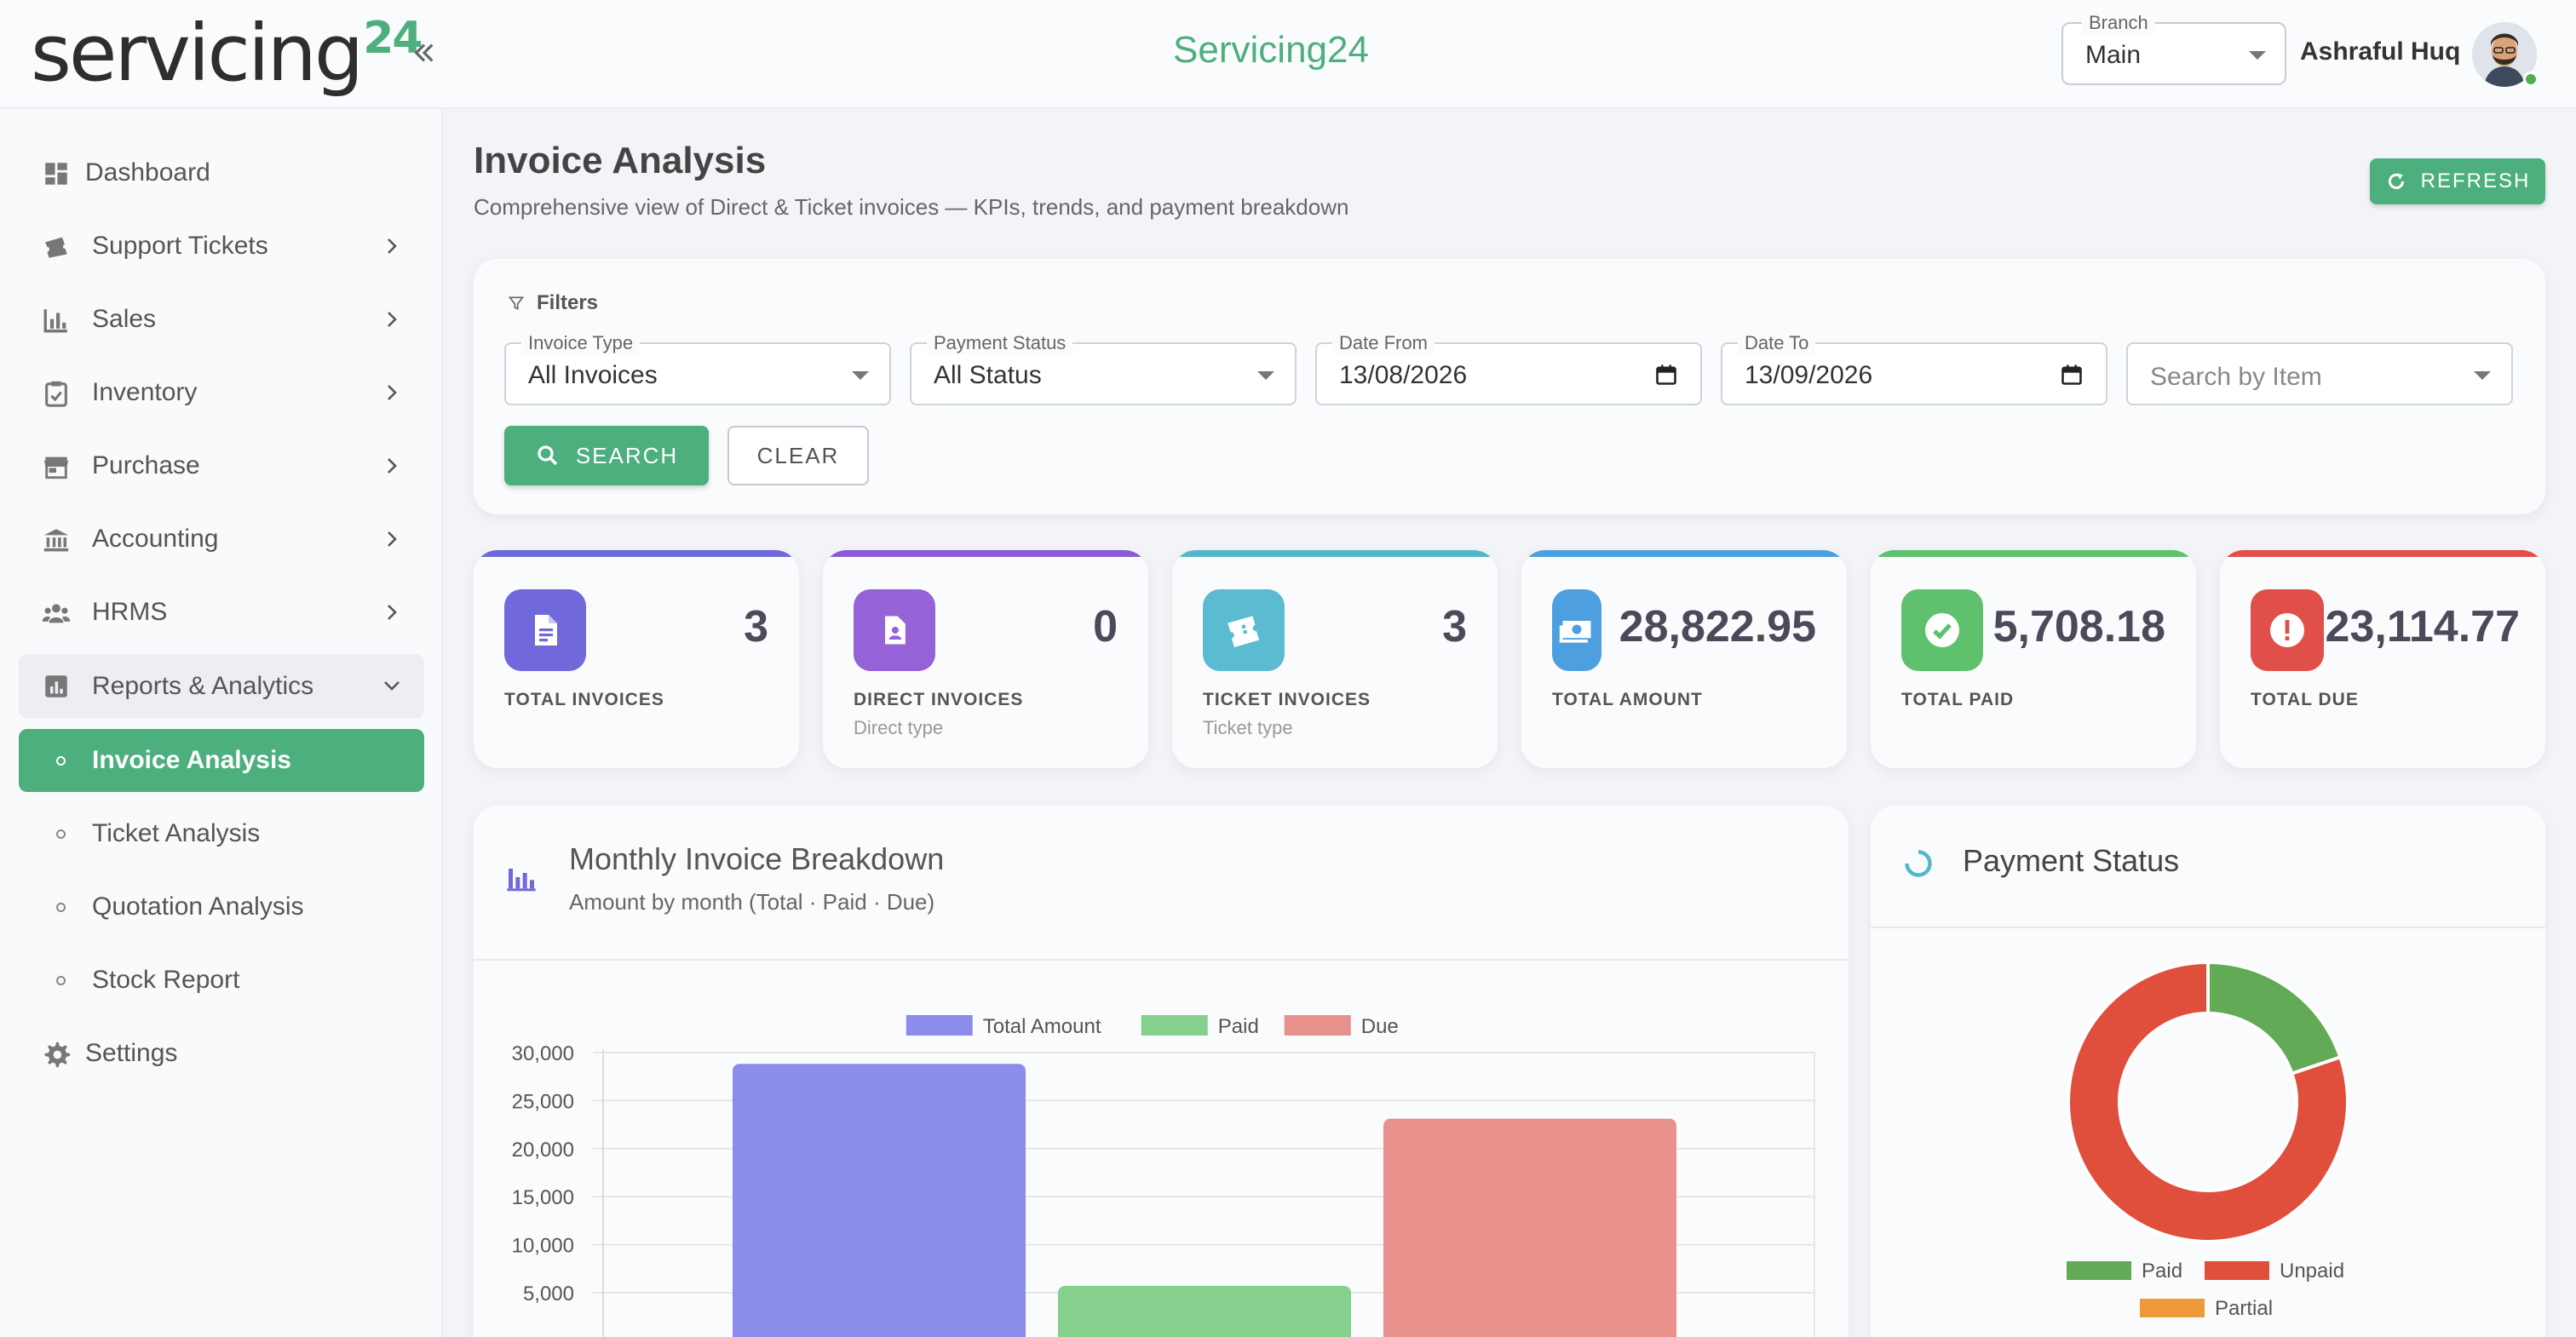 The height and width of the screenshot is (1337, 2576). What do you see at coordinates (148, 172) in the screenshot?
I see `sidebar-item-label: Dashboard` at bounding box center [148, 172].